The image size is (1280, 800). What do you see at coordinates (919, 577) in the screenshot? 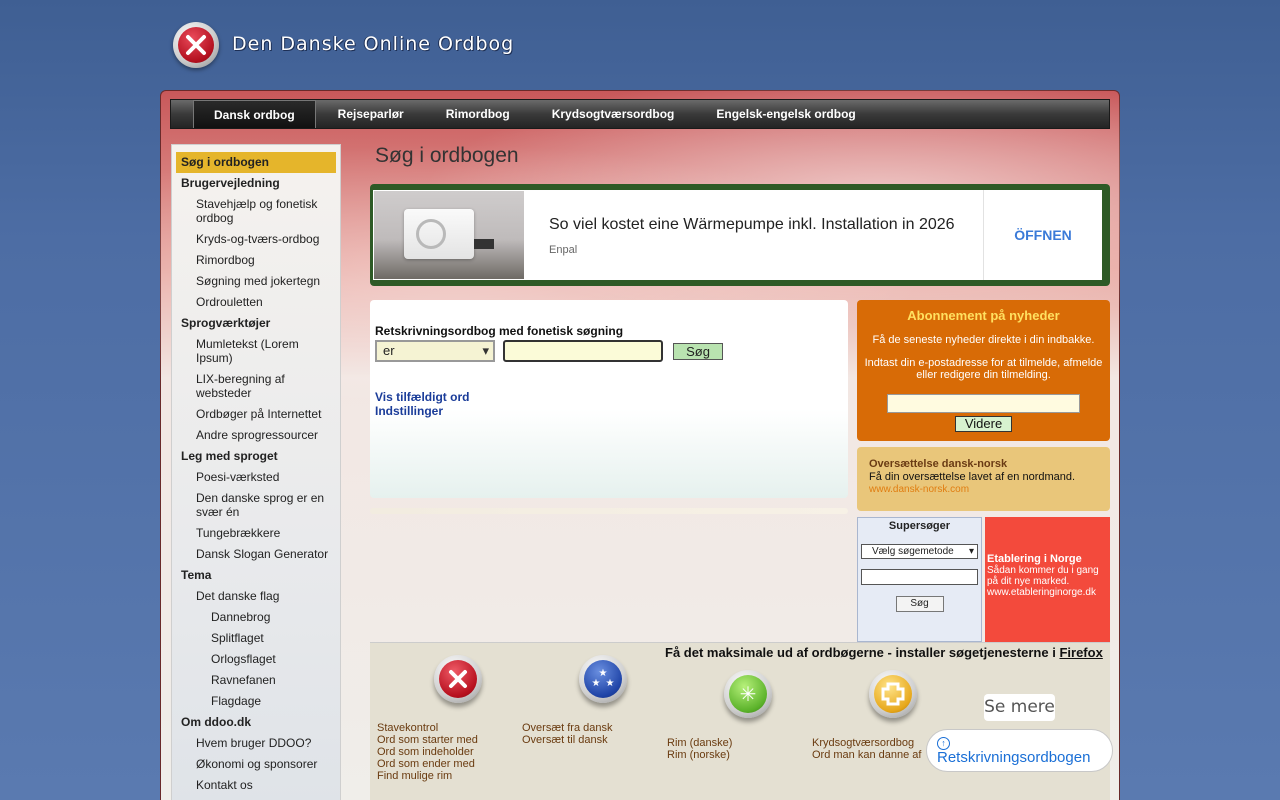
I see `supersoger-input` at bounding box center [919, 577].